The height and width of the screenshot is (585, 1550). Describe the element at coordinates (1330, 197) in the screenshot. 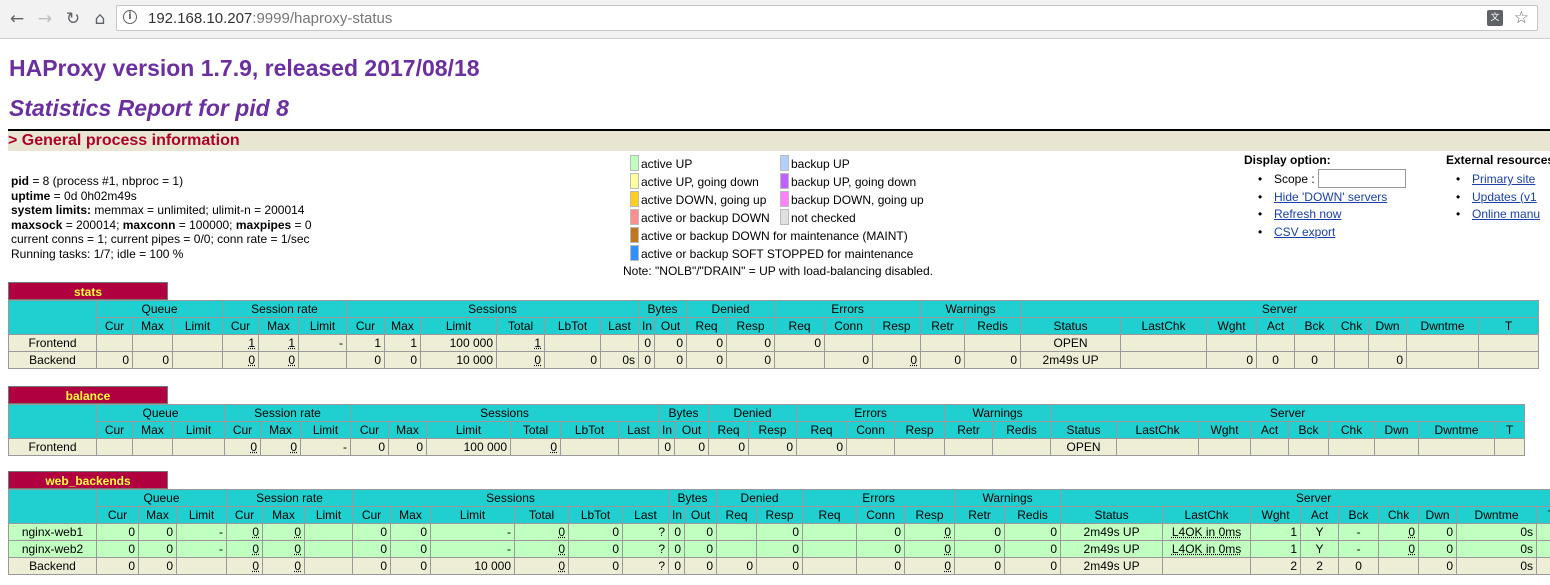

I see `hide-down-link: Hide 'DOWN' servers` at that location.